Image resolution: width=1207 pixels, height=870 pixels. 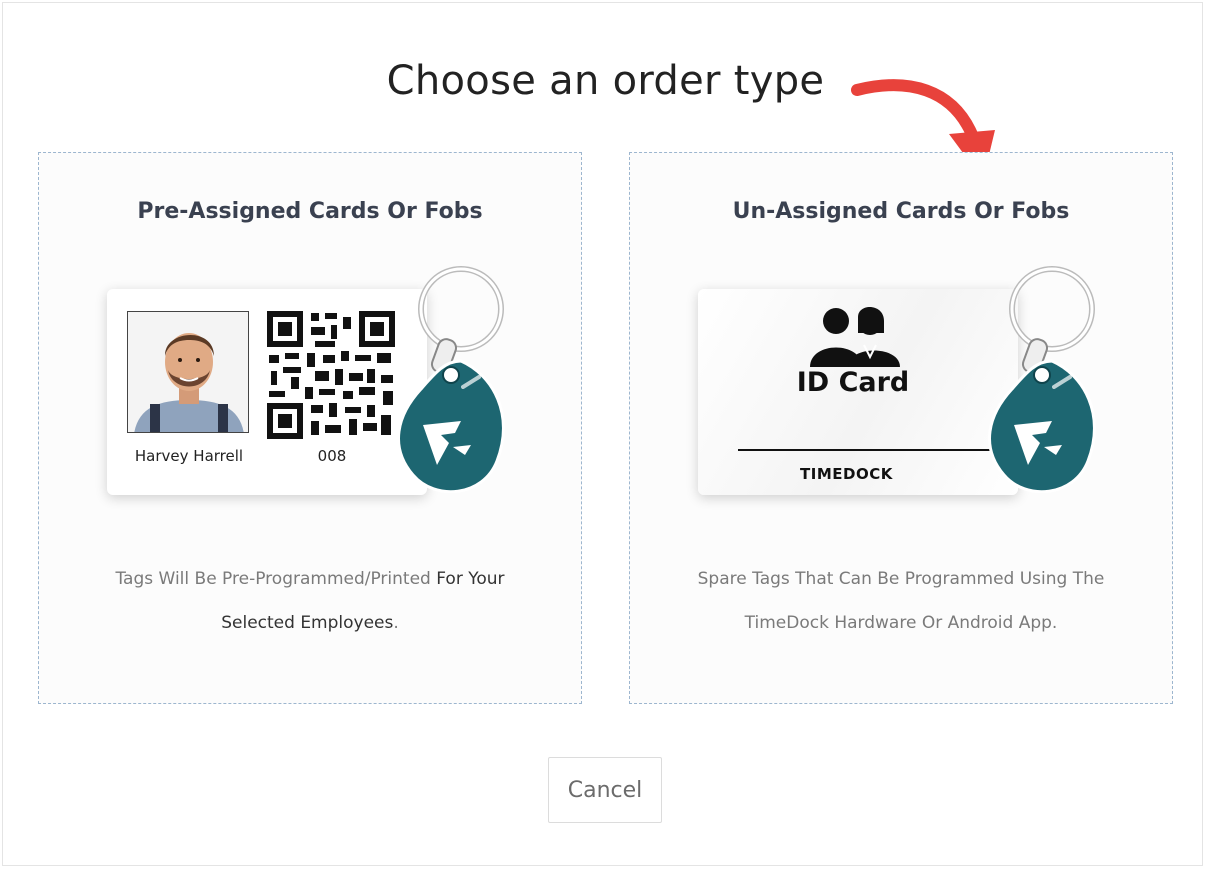 What do you see at coordinates (605, 81) in the screenshot?
I see `dialog-title: Choose an order type` at bounding box center [605, 81].